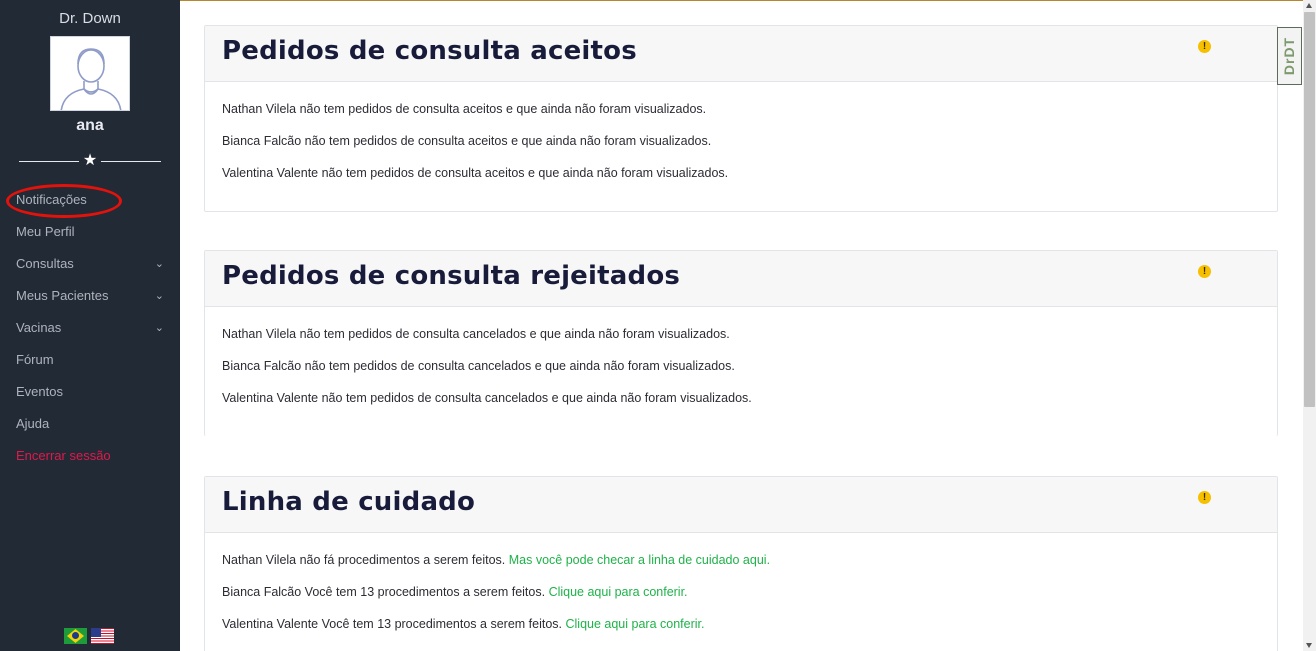 The height and width of the screenshot is (651, 1316). What do you see at coordinates (45, 231) in the screenshot?
I see `sidebar-item-label: Meu Perfil` at bounding box center [45, 231].